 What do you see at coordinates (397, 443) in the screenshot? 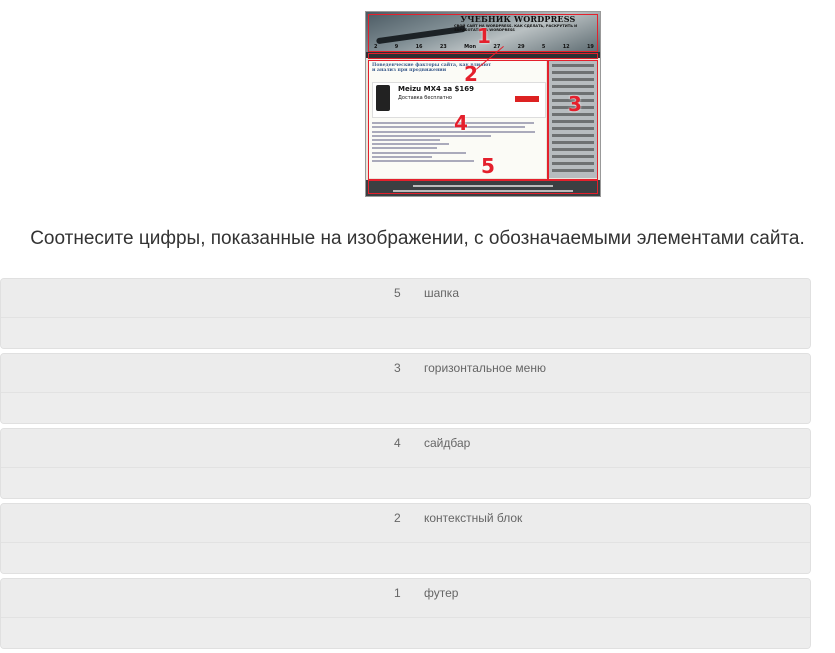
I see `pair-number: 4` at bounding box center [397, 443].